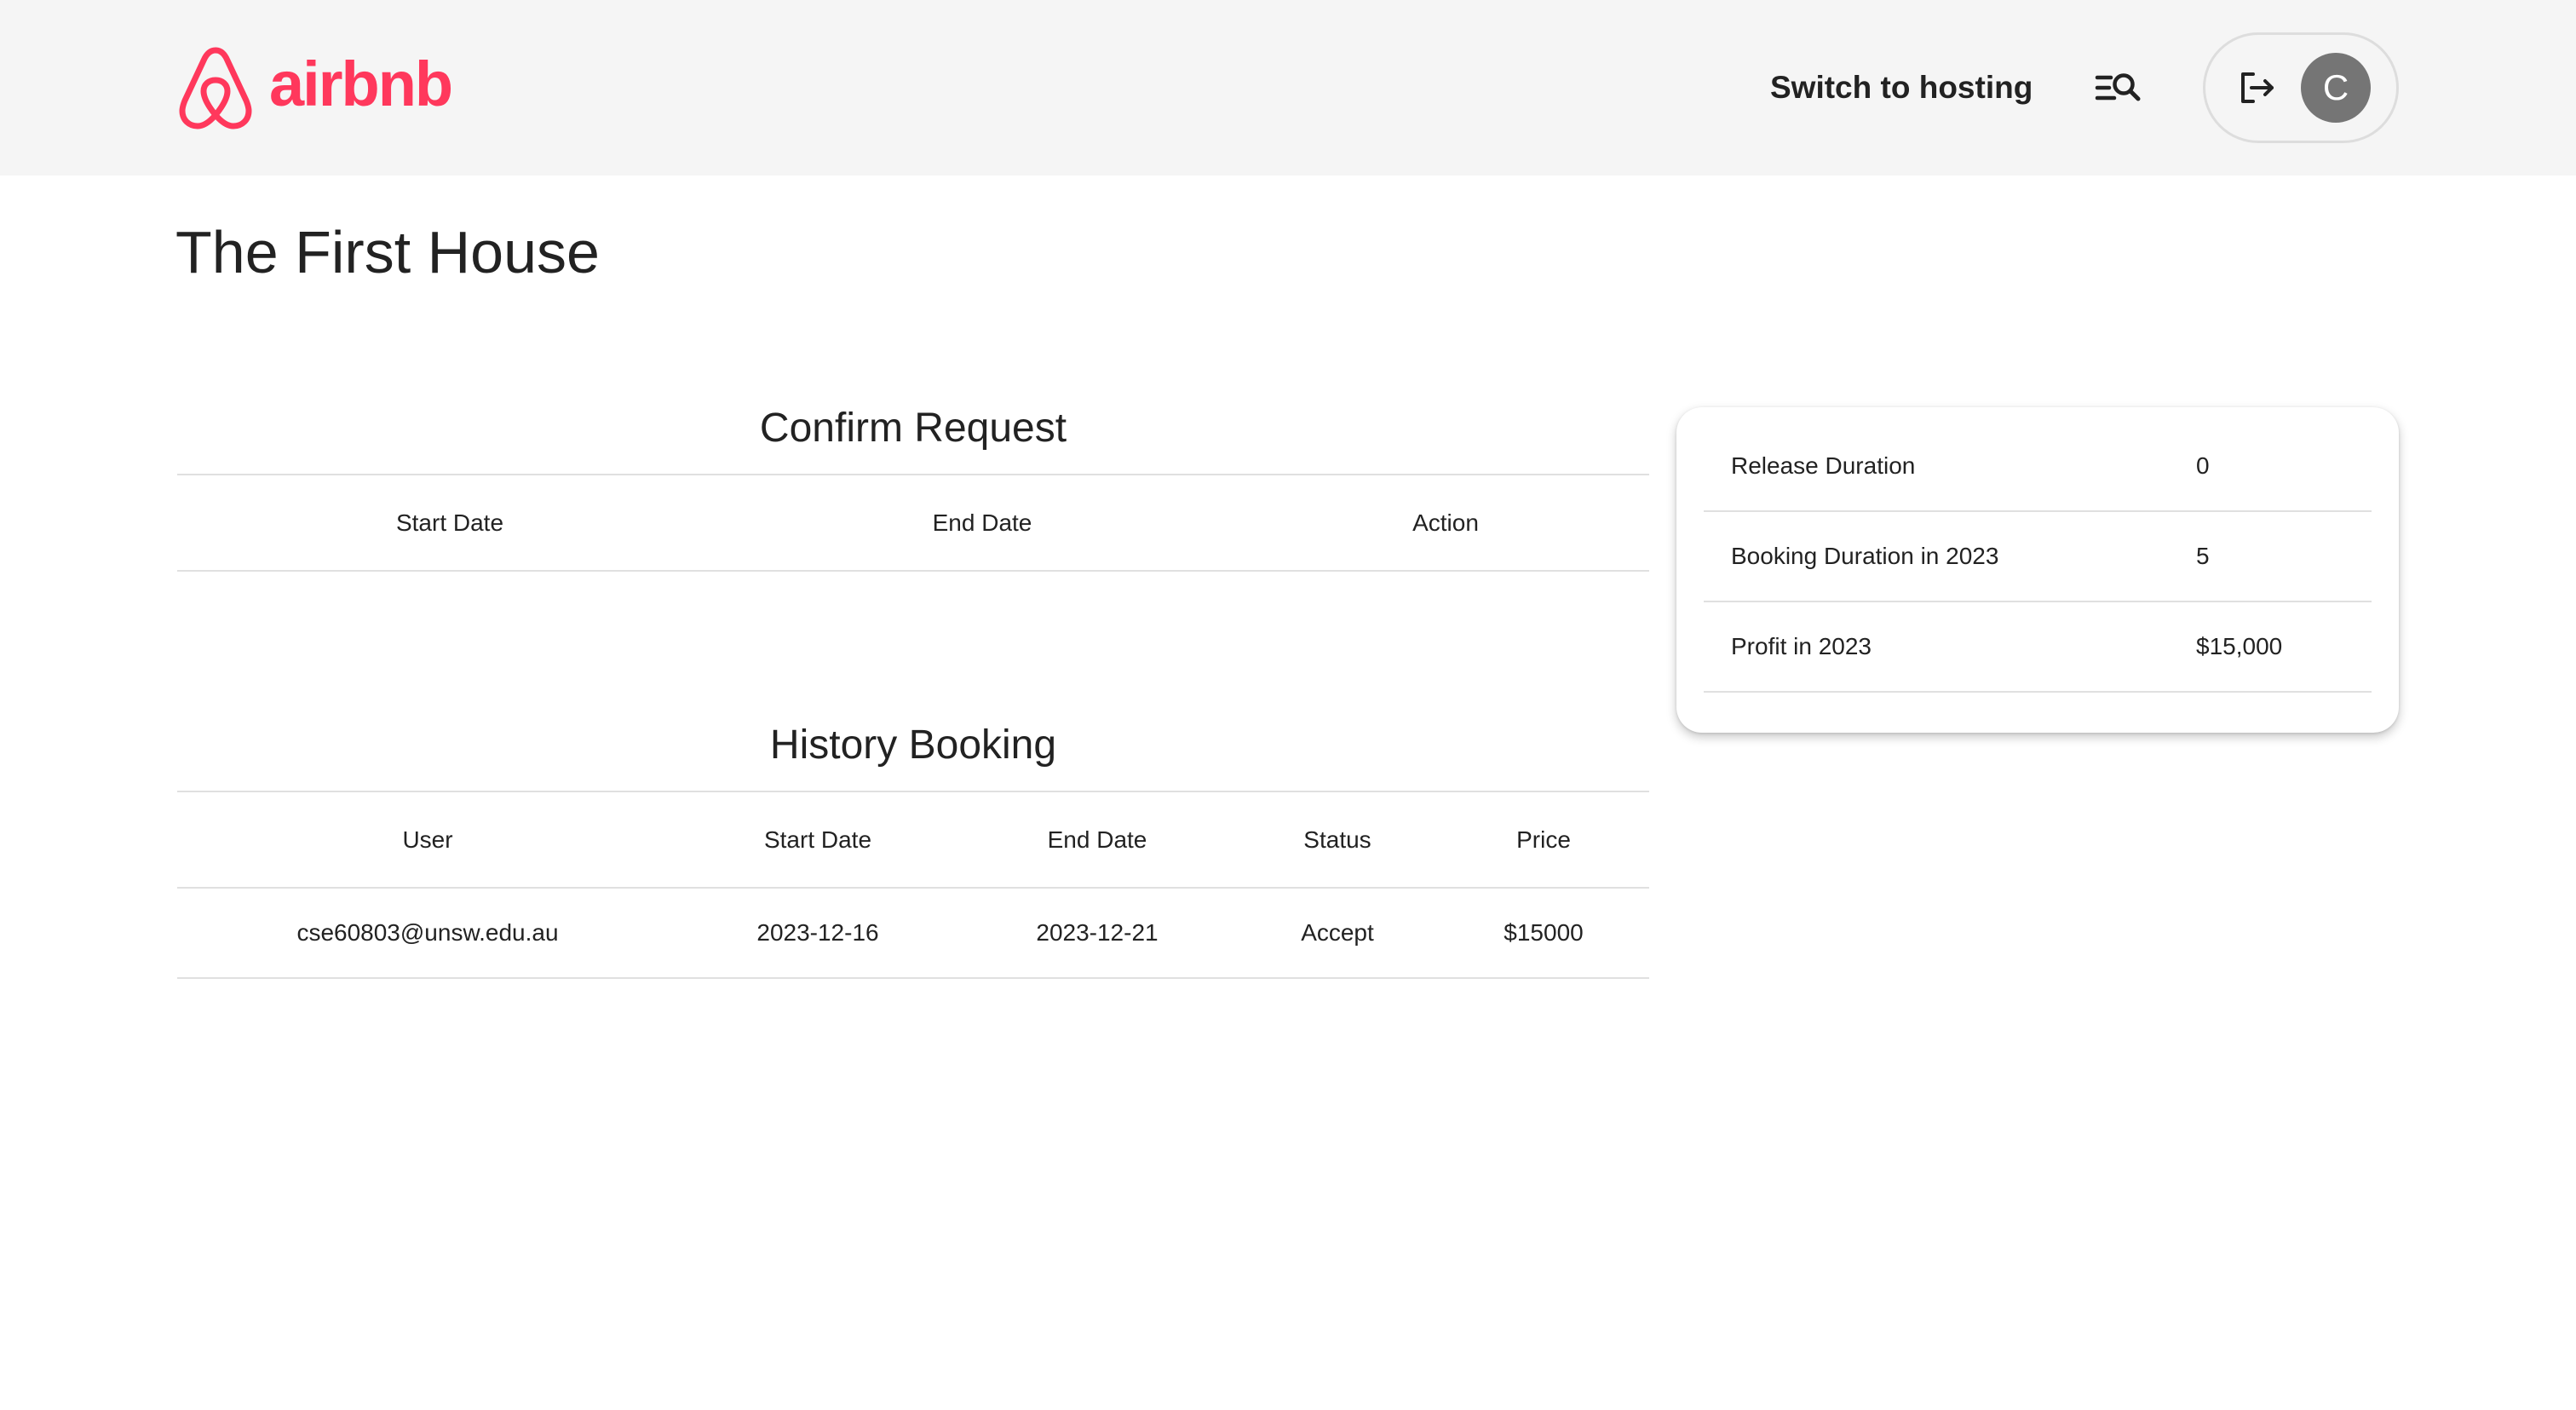  I want to click on confirm-request-table: Start Date End Date Action, so click(913, 523).